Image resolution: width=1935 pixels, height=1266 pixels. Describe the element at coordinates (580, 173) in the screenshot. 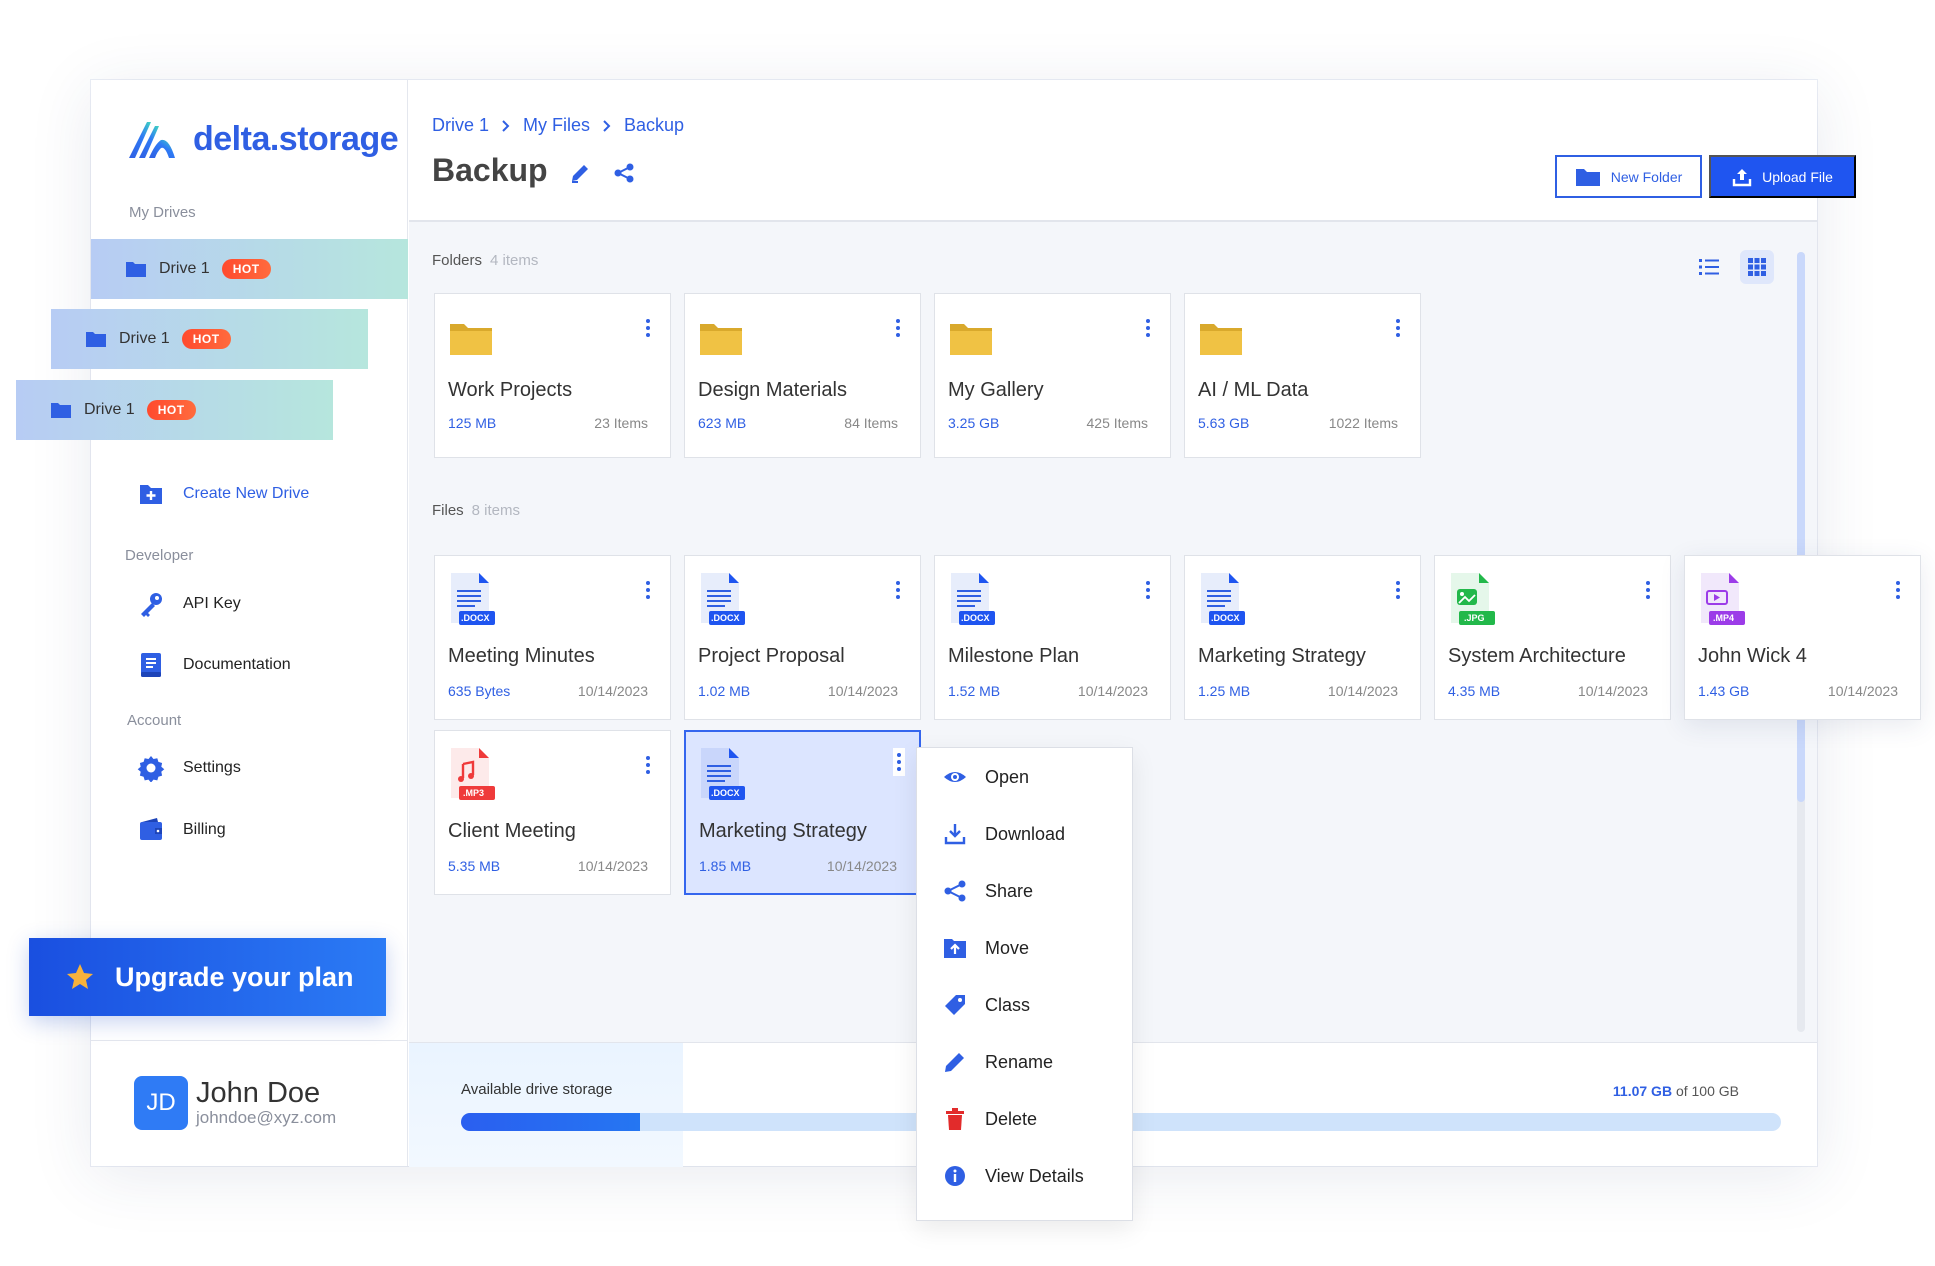

I see `edit-icon` at that location.